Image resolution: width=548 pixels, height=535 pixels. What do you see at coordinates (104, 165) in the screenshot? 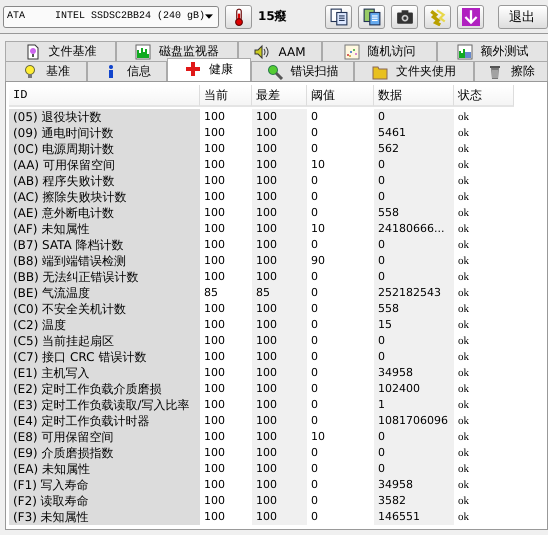
I see `table-cell: (AA) 可用保留空间` at bounding box center [104, 165].